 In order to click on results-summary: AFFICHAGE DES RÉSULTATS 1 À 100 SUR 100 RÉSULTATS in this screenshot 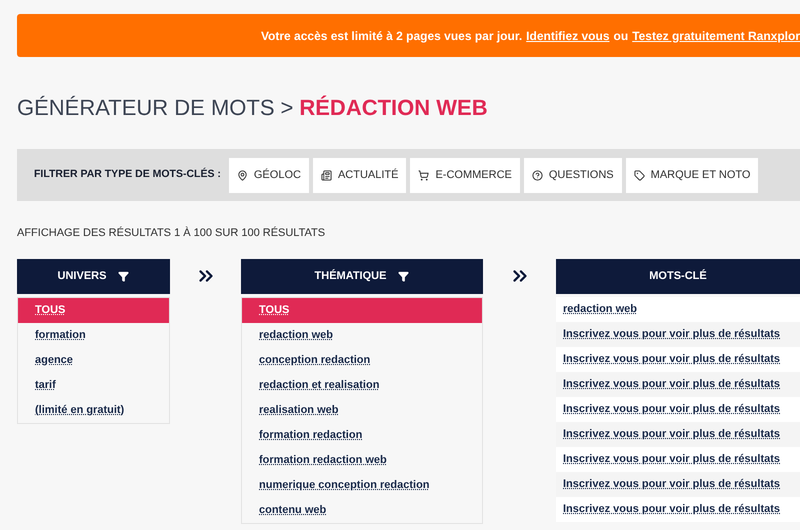, I will do `click(171, 233)`.